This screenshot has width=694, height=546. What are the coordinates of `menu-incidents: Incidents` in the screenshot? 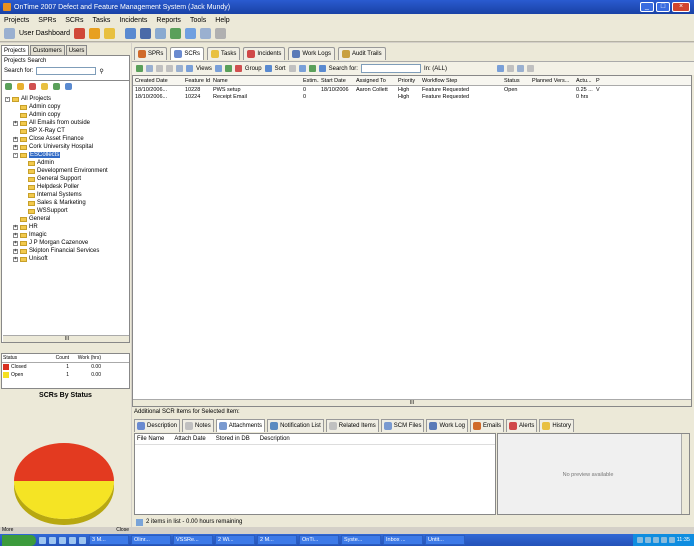 It's located at (133, 20).